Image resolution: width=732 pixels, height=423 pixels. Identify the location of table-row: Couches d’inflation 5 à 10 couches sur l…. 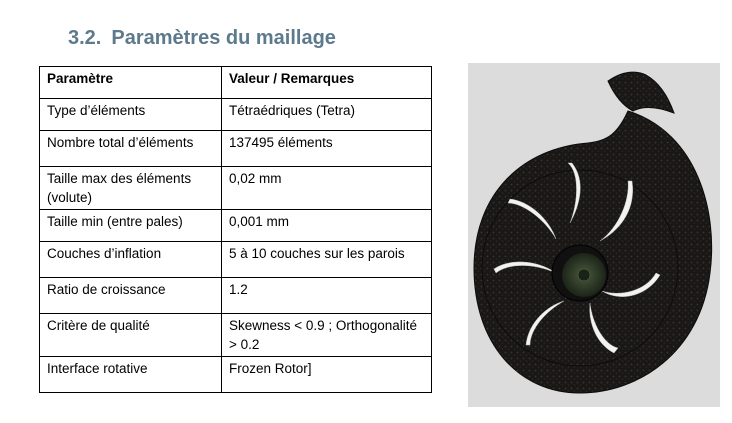
(235, 259).